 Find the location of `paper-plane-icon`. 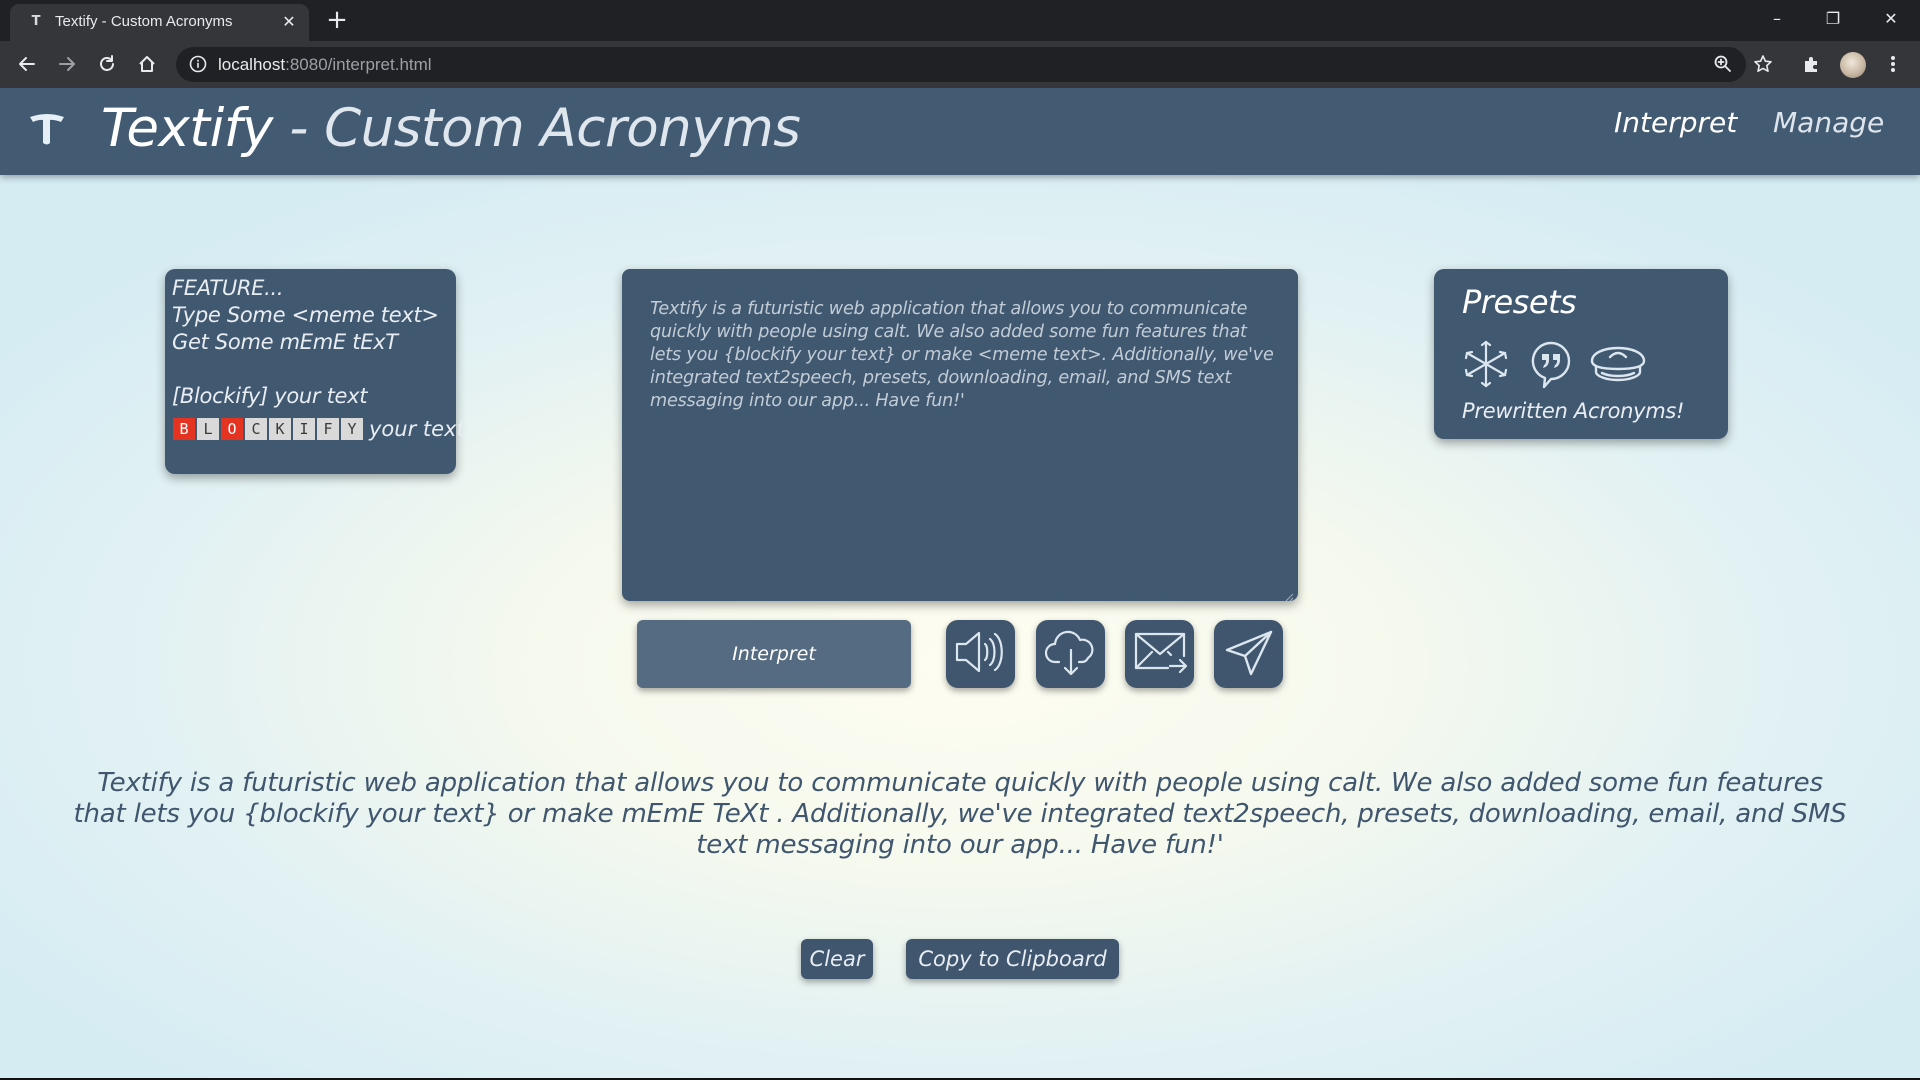

paper-plane-icon is located at coordinates (1249, 654).